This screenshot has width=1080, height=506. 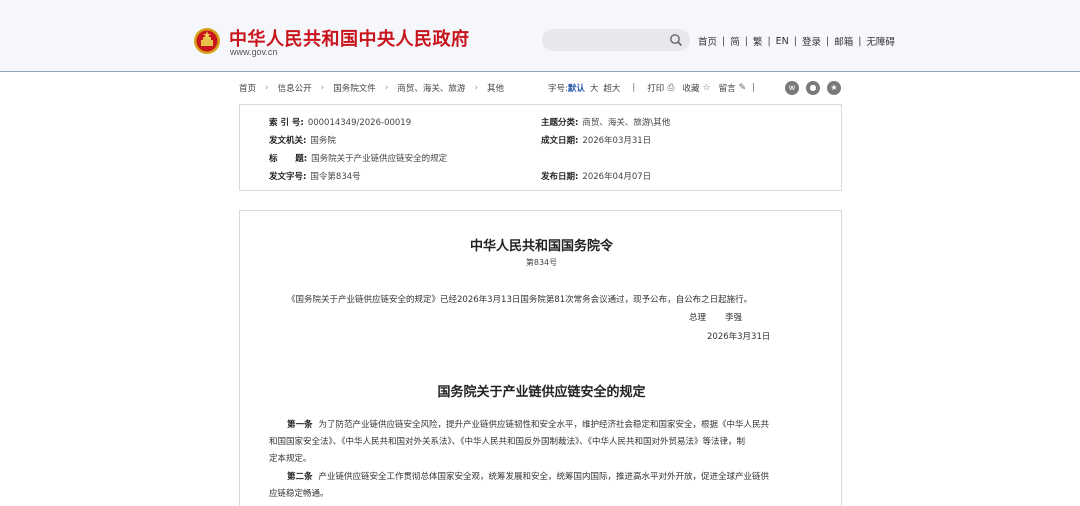 What do you see at coordinates (594, 88) in the screenshot?
I see `font-size-large-button: 大` at bounding box center [594, 88].